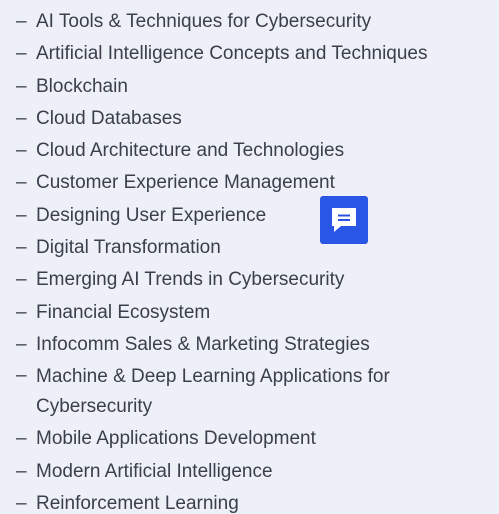  Describe the element at coordinates (137, 503) in the screenshot. I see `list-item-label: Reinforcement Learning` at that location.